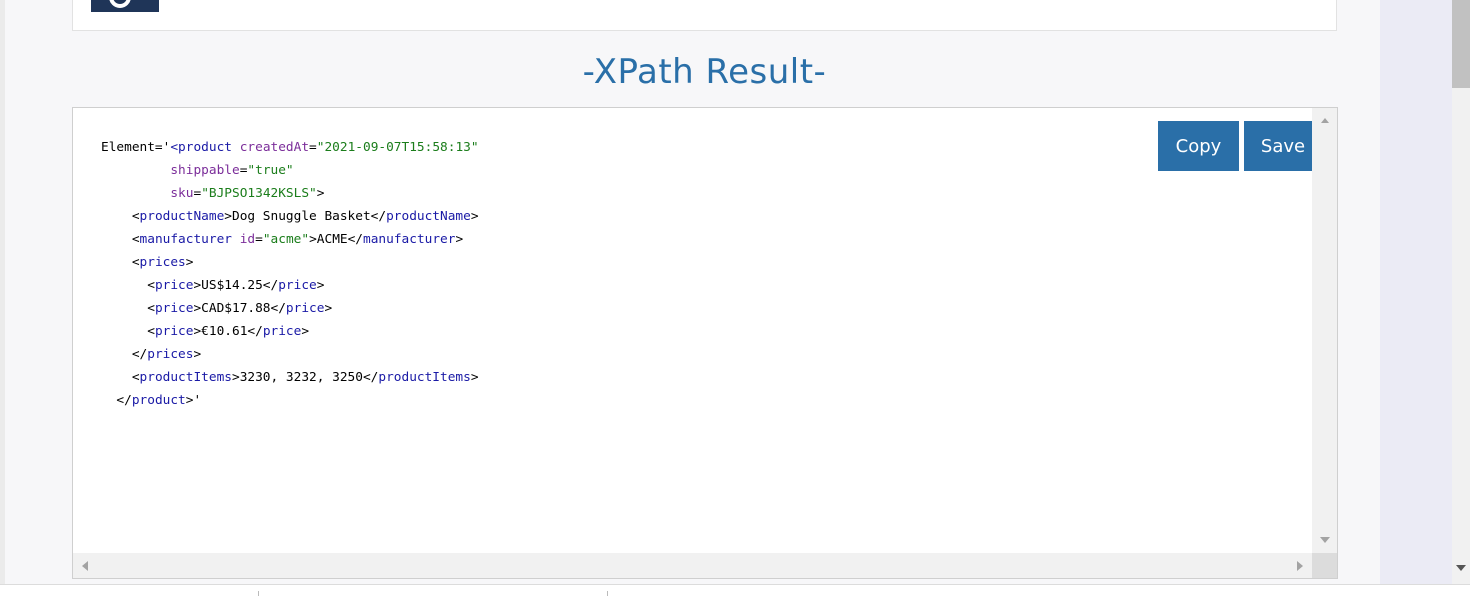  I want to click on page-scrollbar-thumb, so click(1461, 44).